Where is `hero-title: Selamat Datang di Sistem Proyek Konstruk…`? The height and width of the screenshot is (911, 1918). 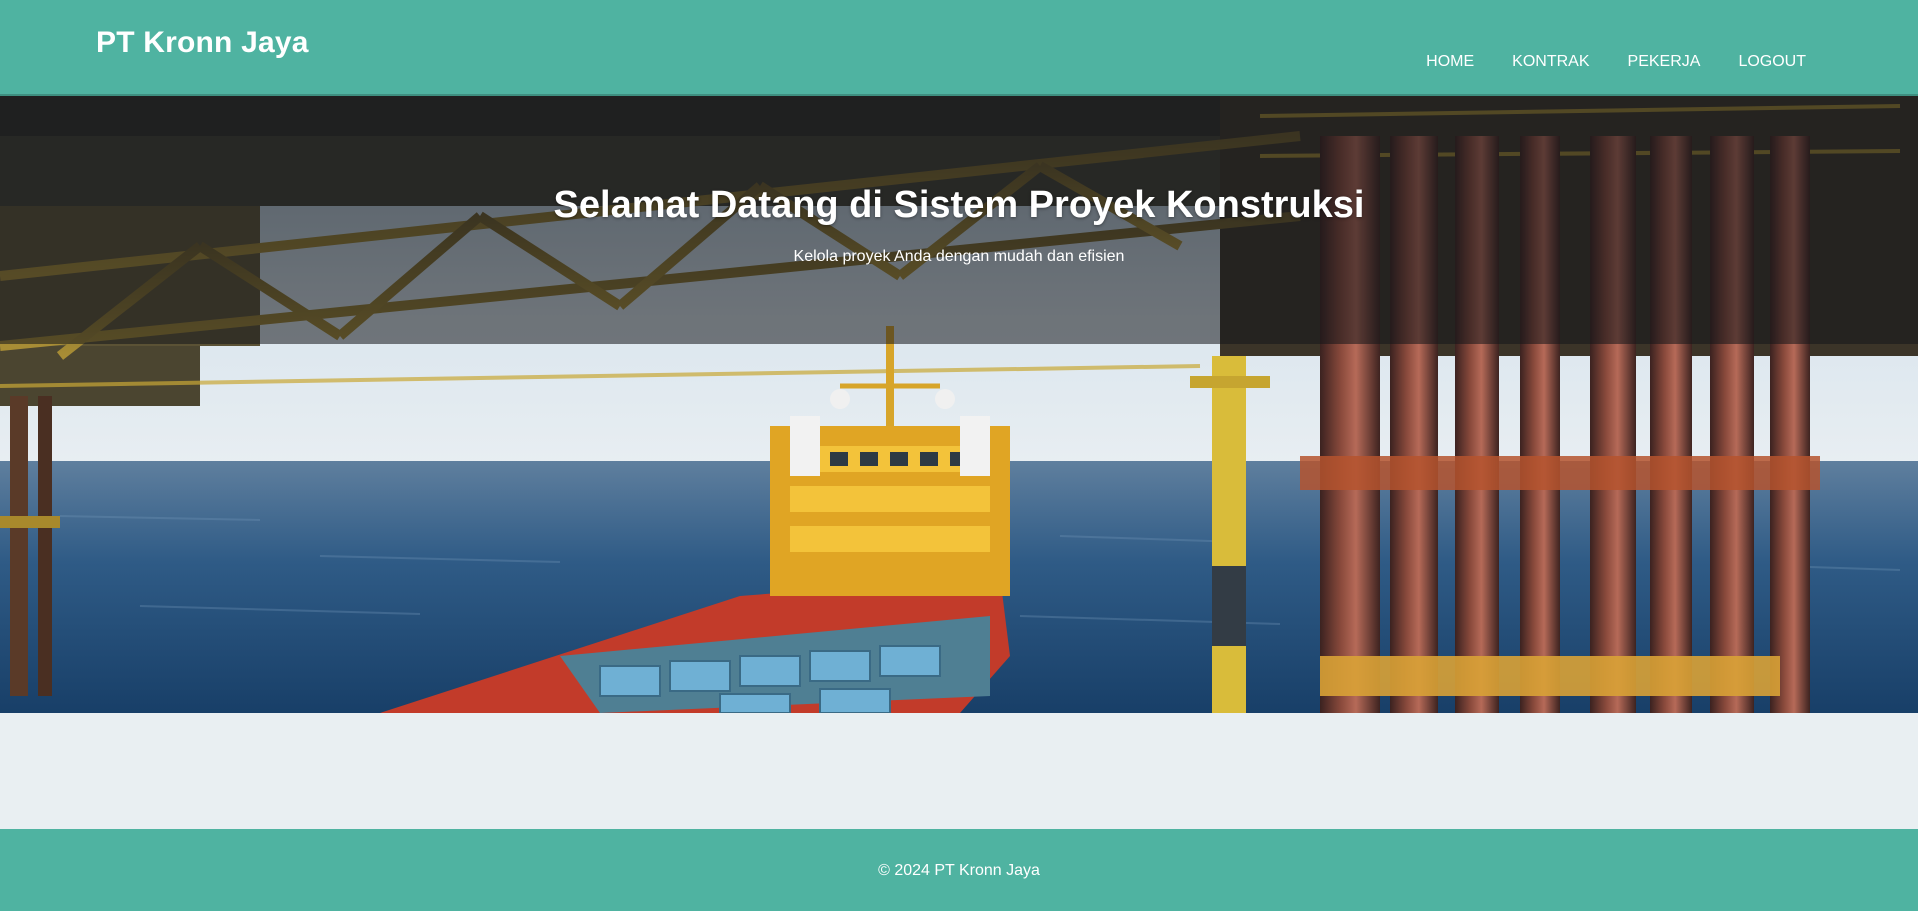 hero-title: Selamat Datang di Sistem Proyek Konstruk… is located at coordinates (959, 205).